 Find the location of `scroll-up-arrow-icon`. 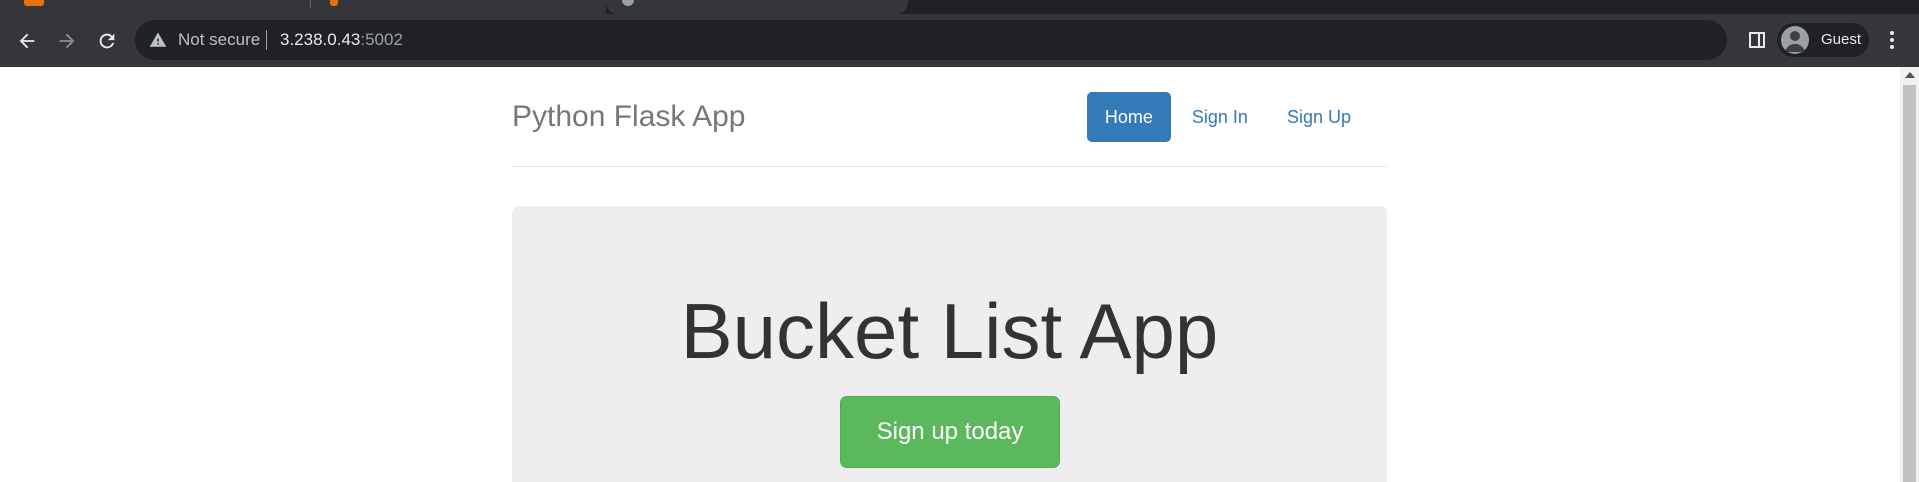

scroll-up-arrow-icon is located at coordinates (1910, 75).